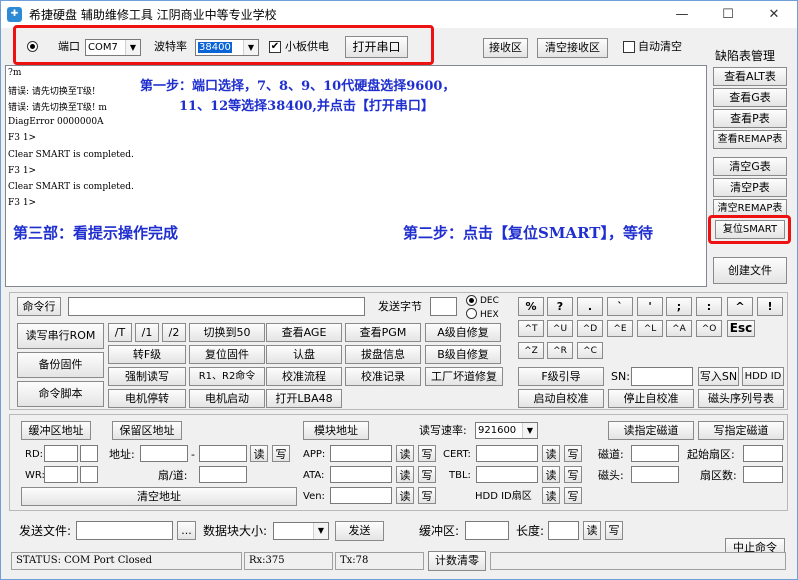 The image size is (798, 580). I want to click on buffer-input, so click(487, 530).